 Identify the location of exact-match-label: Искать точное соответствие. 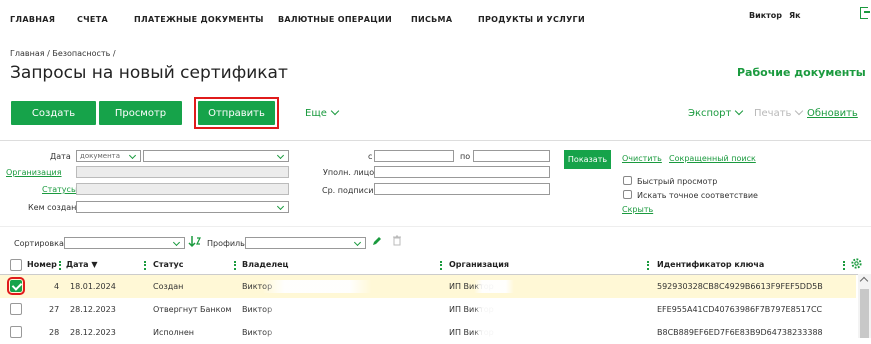
(697, 195).